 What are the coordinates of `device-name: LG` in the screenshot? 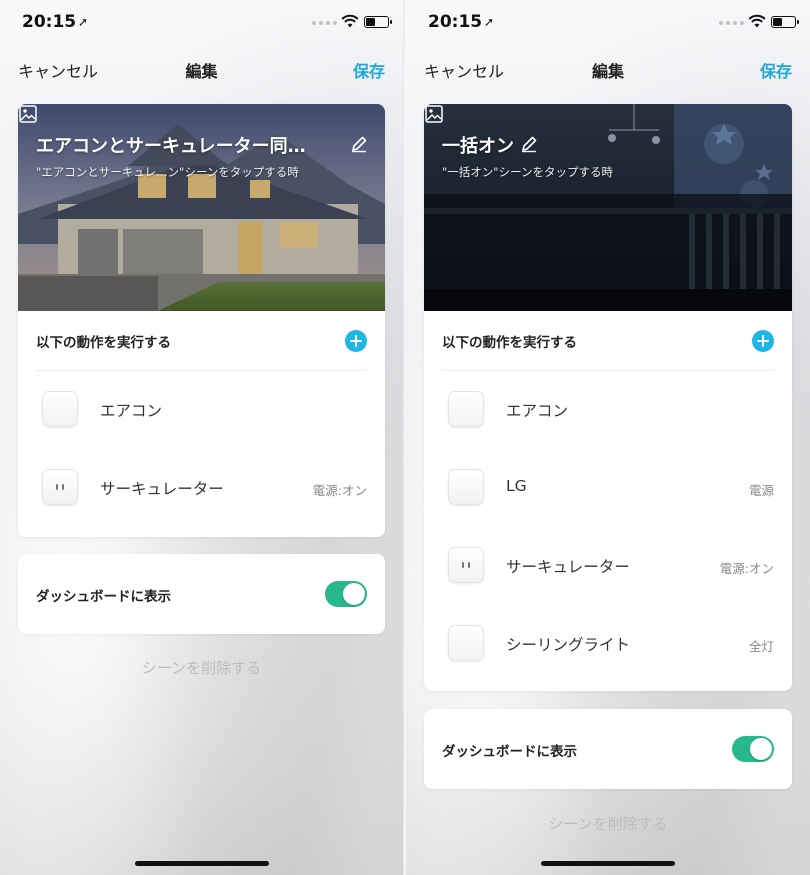 It's located at (516, 486).